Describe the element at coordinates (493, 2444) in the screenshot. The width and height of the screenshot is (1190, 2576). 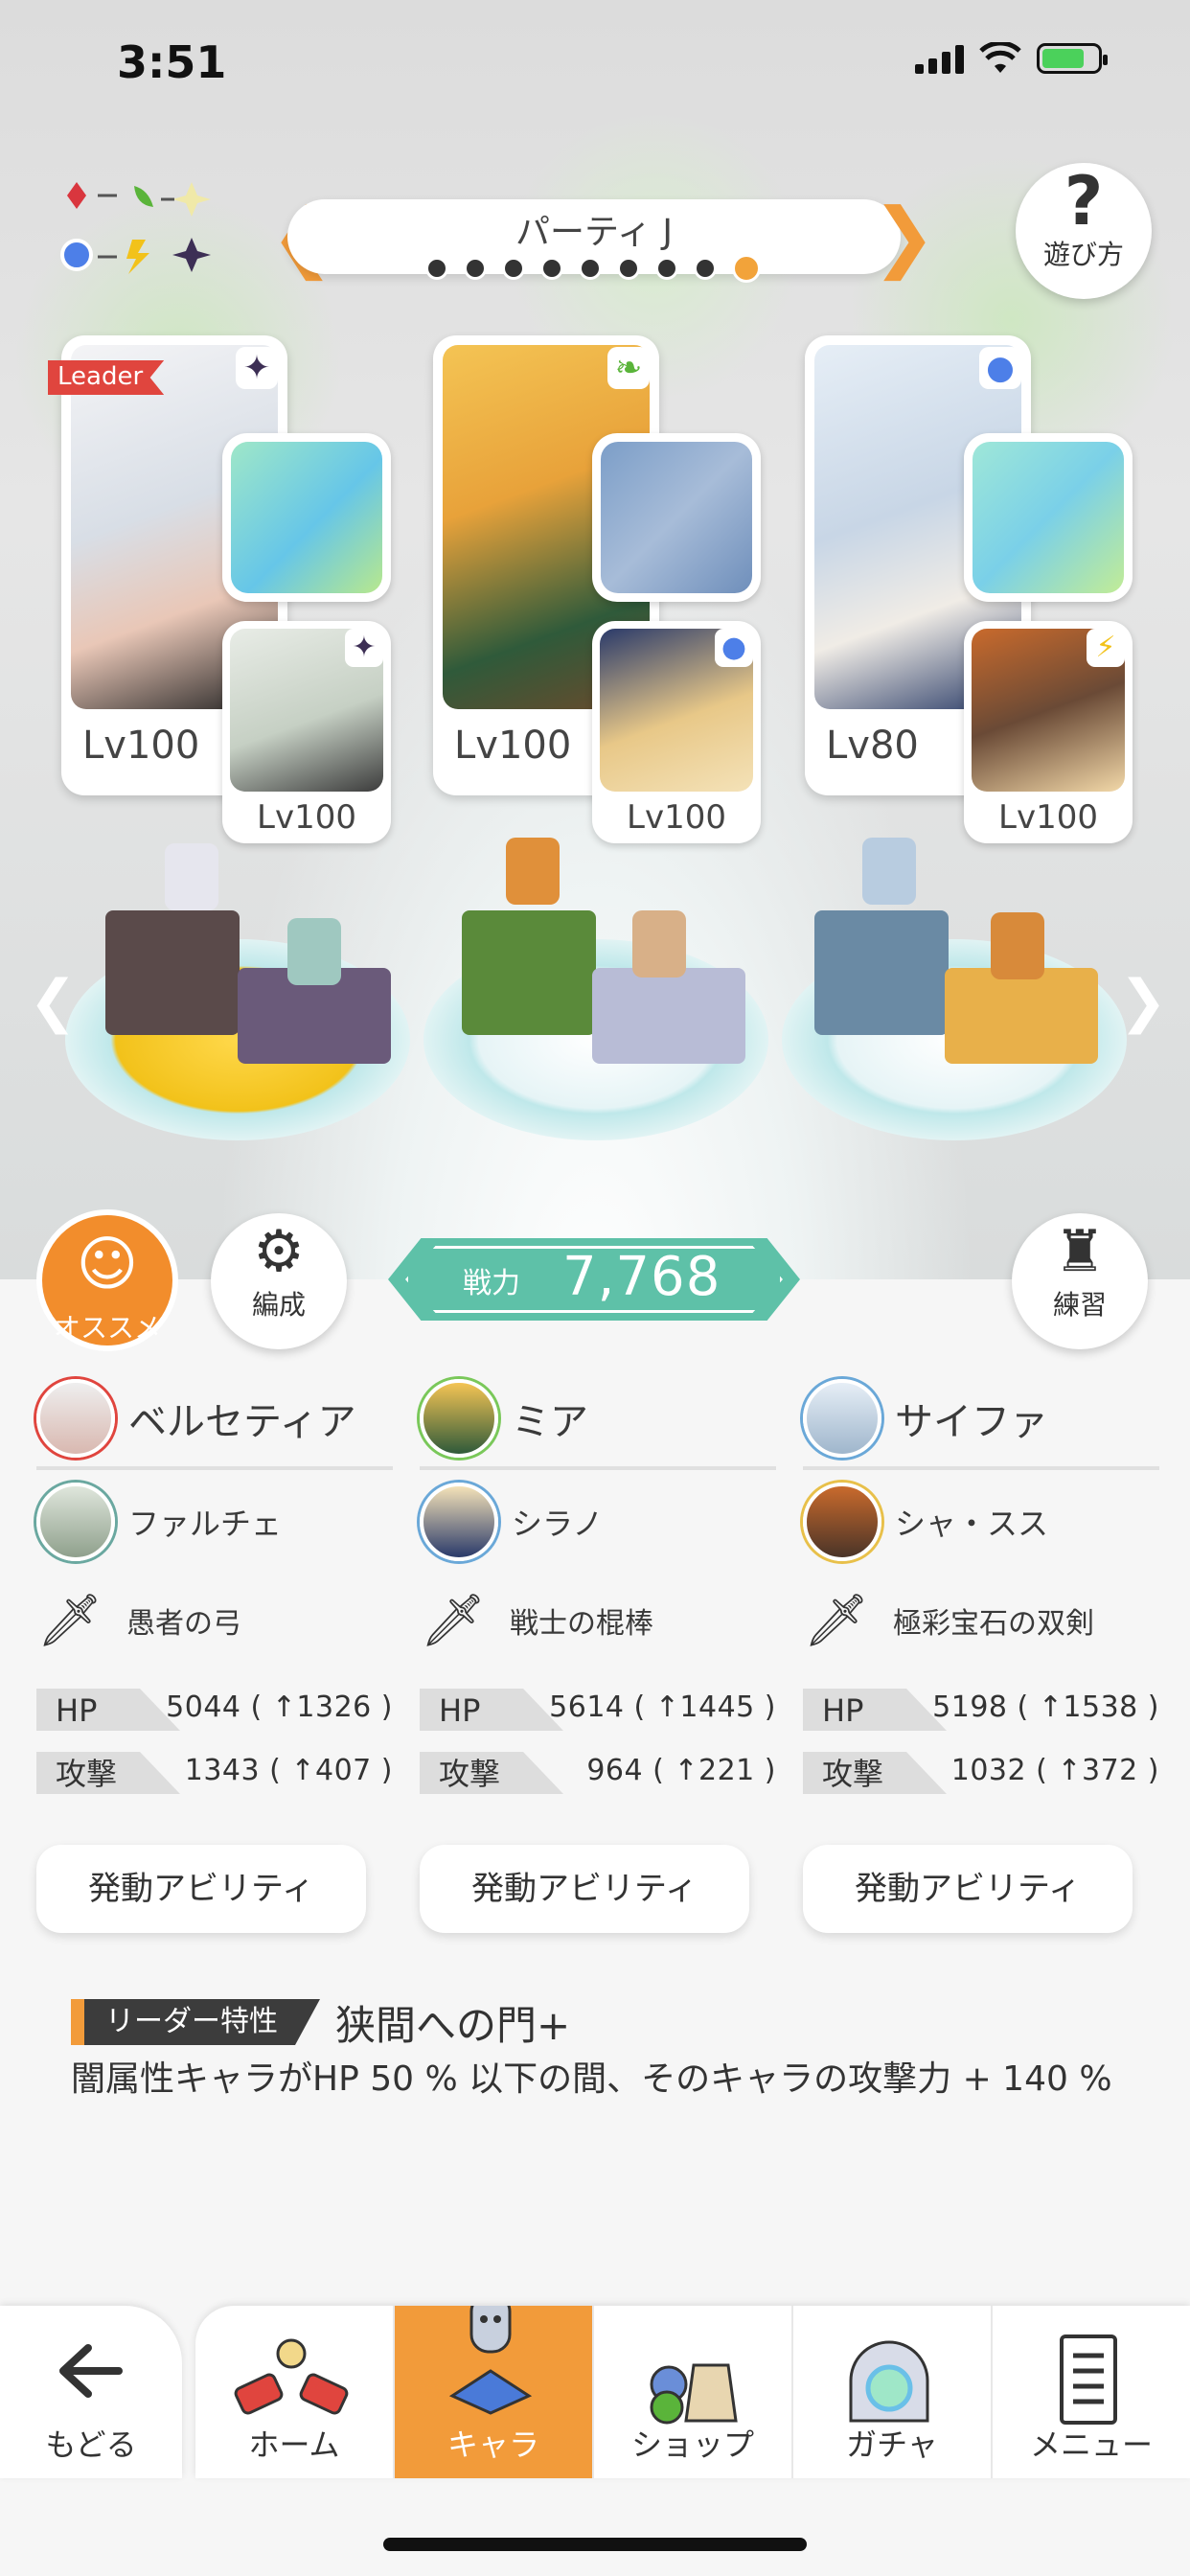
I see `tab-label: キャラ` at that location.